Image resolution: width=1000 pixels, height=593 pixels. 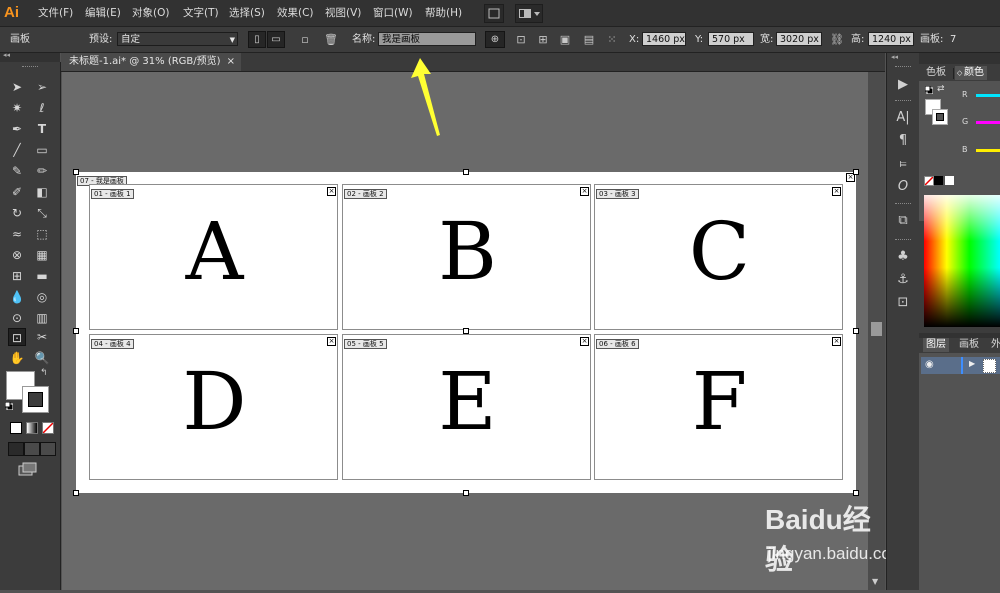 I want to click on eye-visibility-icon: ◉, so click(x=929, y=364).